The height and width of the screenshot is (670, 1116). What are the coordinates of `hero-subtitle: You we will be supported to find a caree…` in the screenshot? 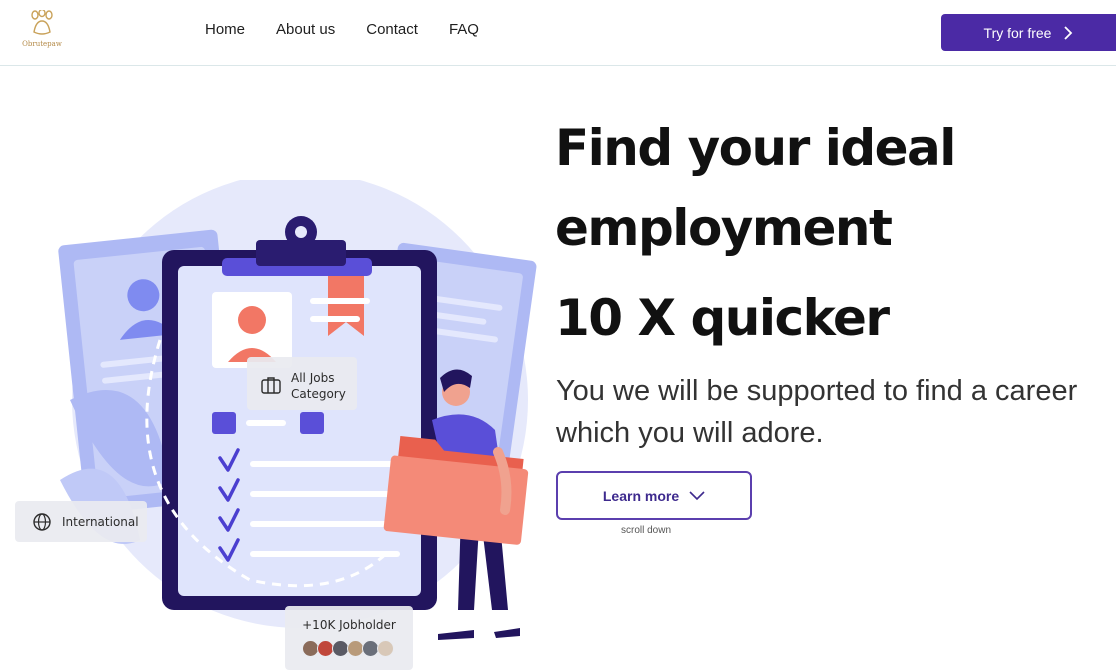 It's located at (817, 412).